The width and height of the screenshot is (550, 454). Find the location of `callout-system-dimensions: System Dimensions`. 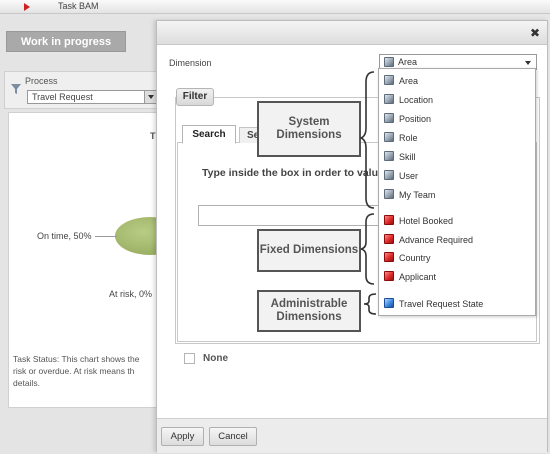

callout-system-dimensions: System Dimensions is located at coordinates (309, 129).